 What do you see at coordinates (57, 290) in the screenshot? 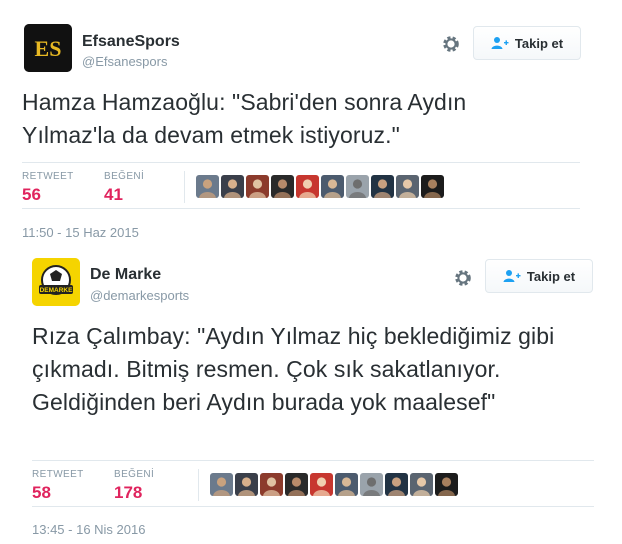
I see `avatar-logo-text: DEMARKE` at bounding box center [57, 290].